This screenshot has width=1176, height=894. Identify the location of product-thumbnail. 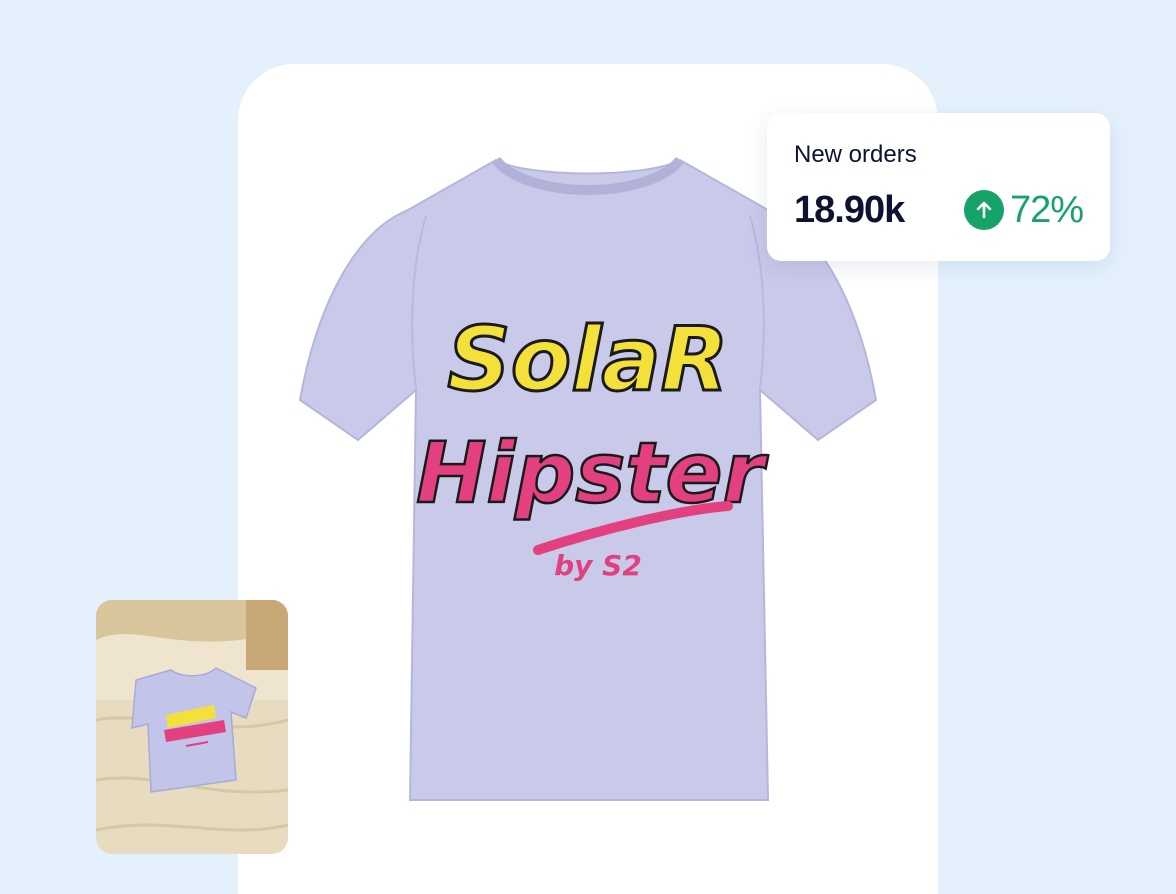
(192, 727).